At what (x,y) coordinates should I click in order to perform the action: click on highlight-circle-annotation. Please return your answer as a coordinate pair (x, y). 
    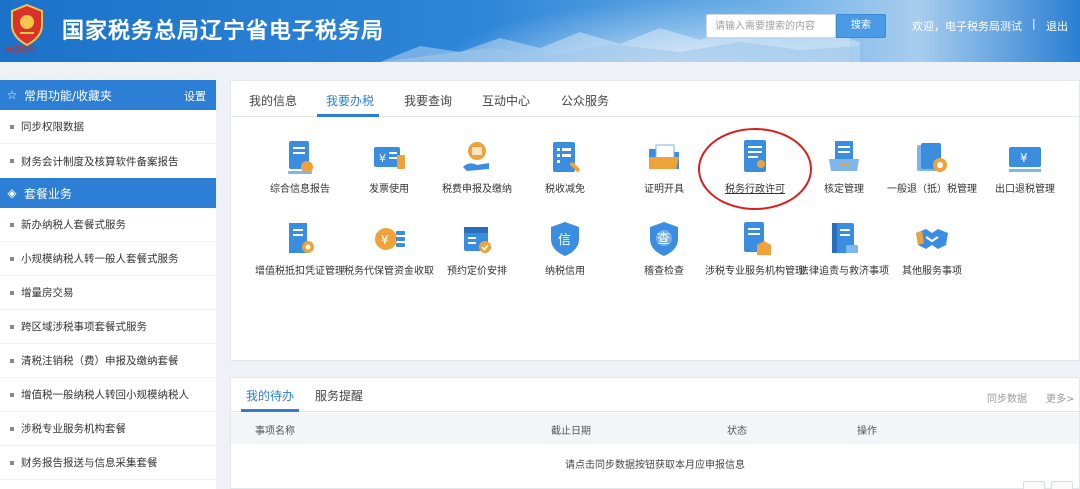
    Looking at the image, I should click on (755, 169).